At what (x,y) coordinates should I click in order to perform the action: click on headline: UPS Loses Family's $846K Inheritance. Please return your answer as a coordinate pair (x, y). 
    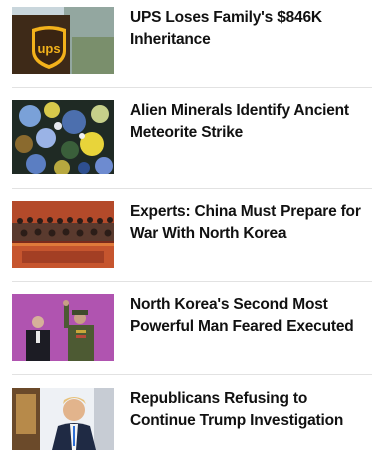
    Looking at the image, I should click on (250, 29).